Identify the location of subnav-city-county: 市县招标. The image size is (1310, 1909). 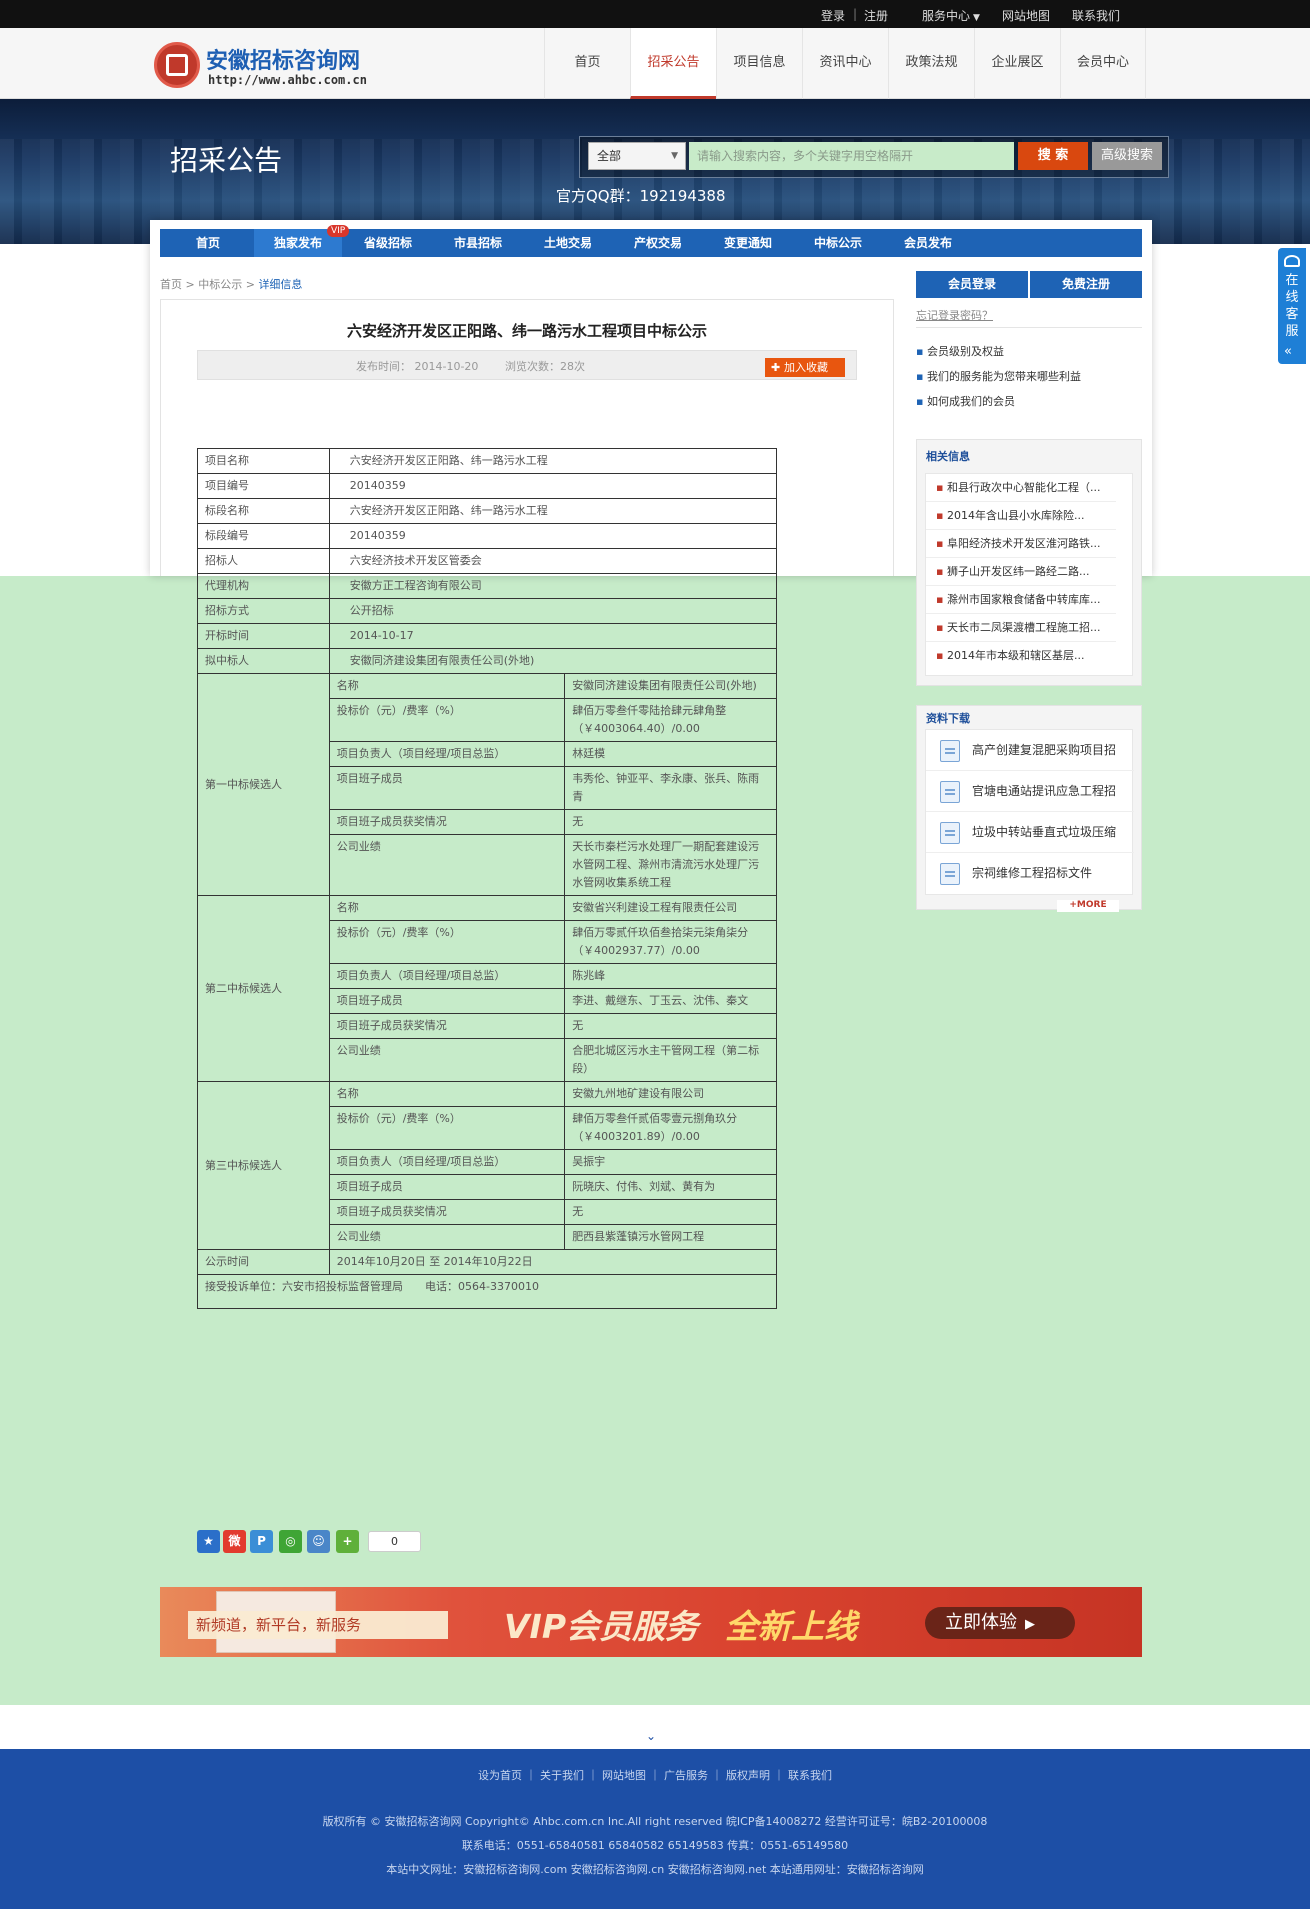
(478, 243).